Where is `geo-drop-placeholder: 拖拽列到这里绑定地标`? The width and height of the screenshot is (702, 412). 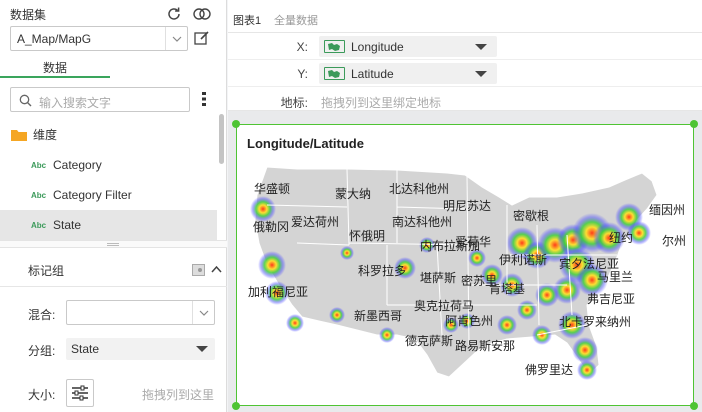 geo-drop-placeholder: 拖拽列到这里绑定地标 is located at coordinates (381, 102).